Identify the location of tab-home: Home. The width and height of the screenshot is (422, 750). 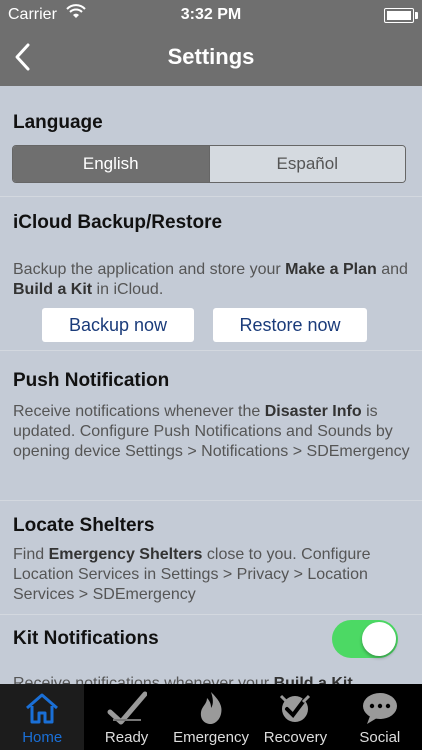
(42, 717).